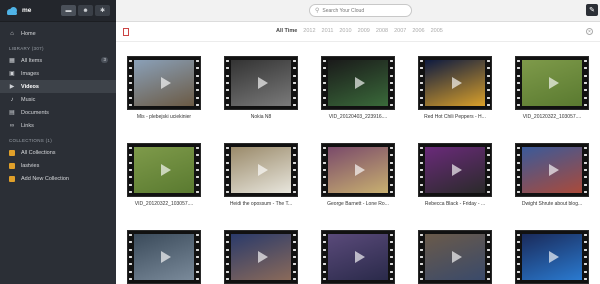 Image resolution: width=600 pixels, height=284 pixels. What do you see at coordinates (286, 31) in the screenshot?
I see `year-filter-option: All Time` at bounding box center [286, 31].